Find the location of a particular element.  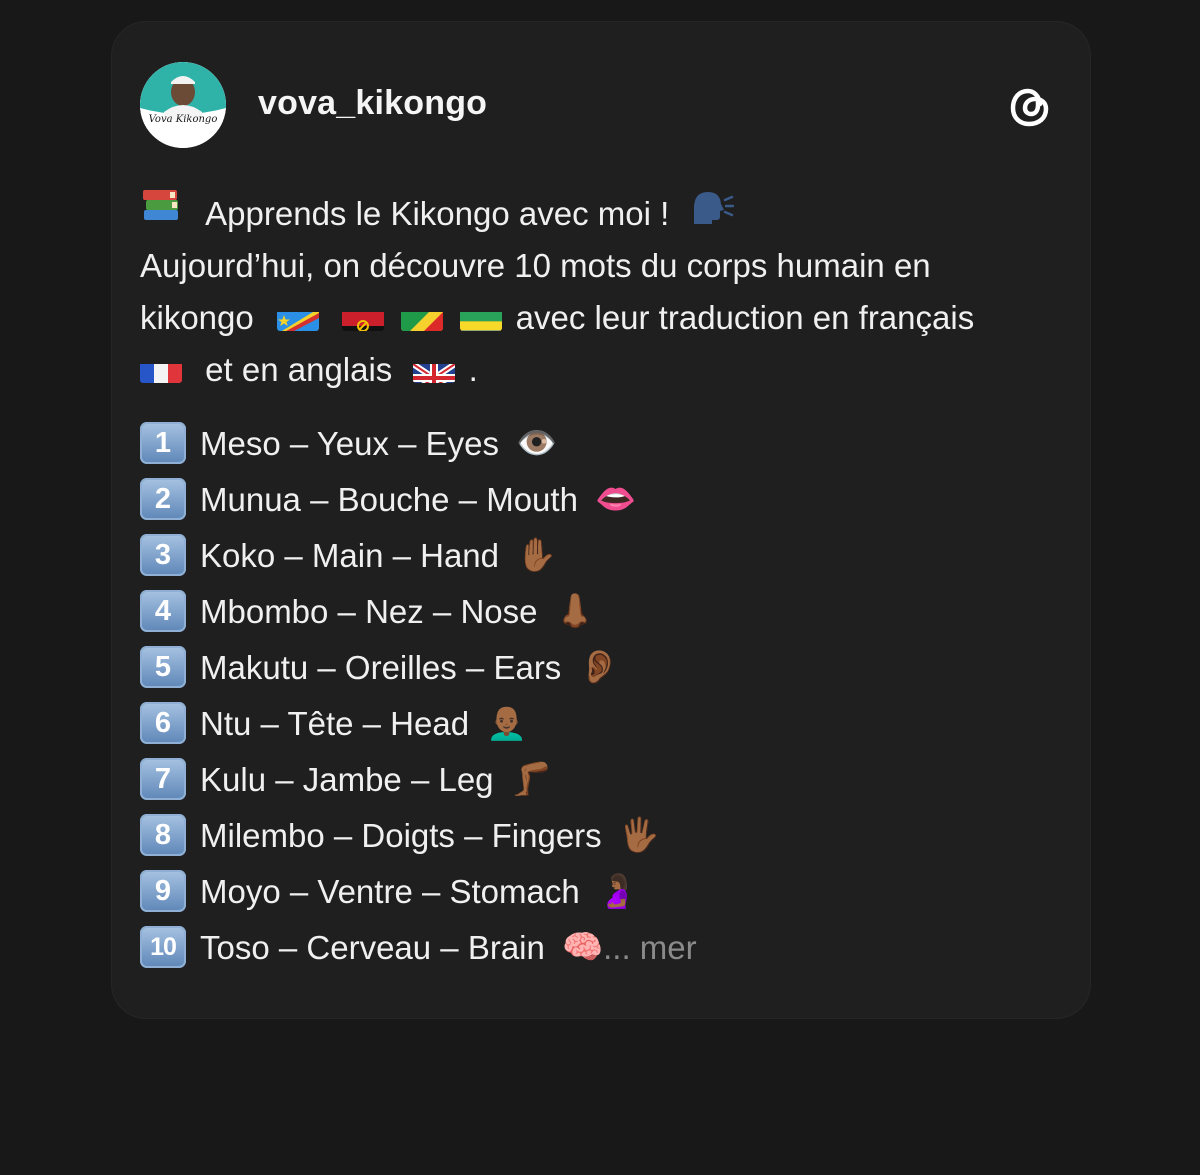

keycap-number-icon: 6 is located at coordinates (163, 723).